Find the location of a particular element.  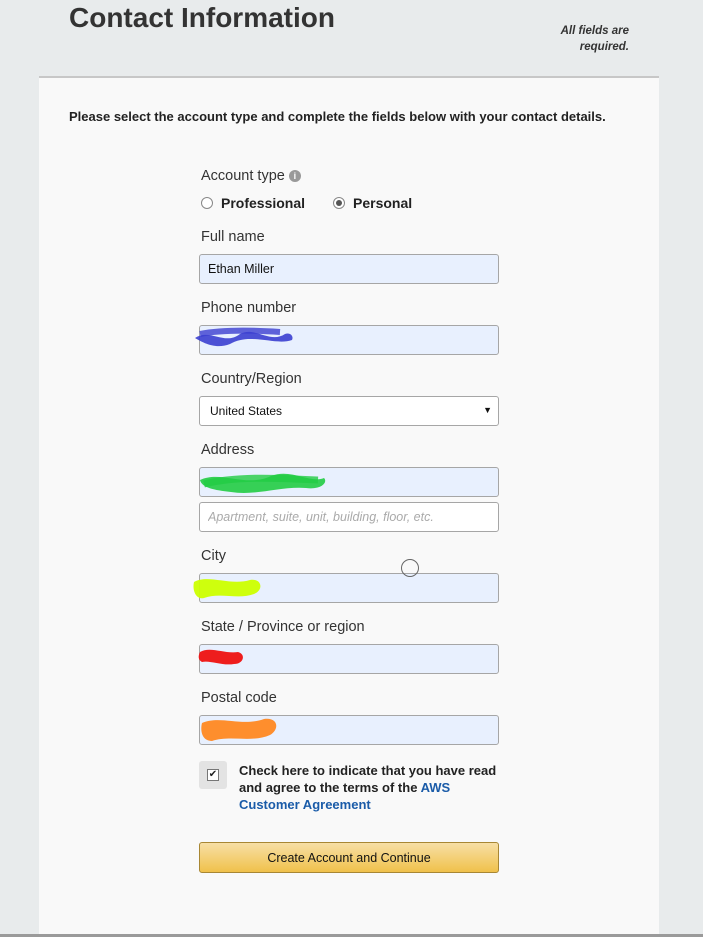

radio-professional: Professional is located at coordinates (253, 203).